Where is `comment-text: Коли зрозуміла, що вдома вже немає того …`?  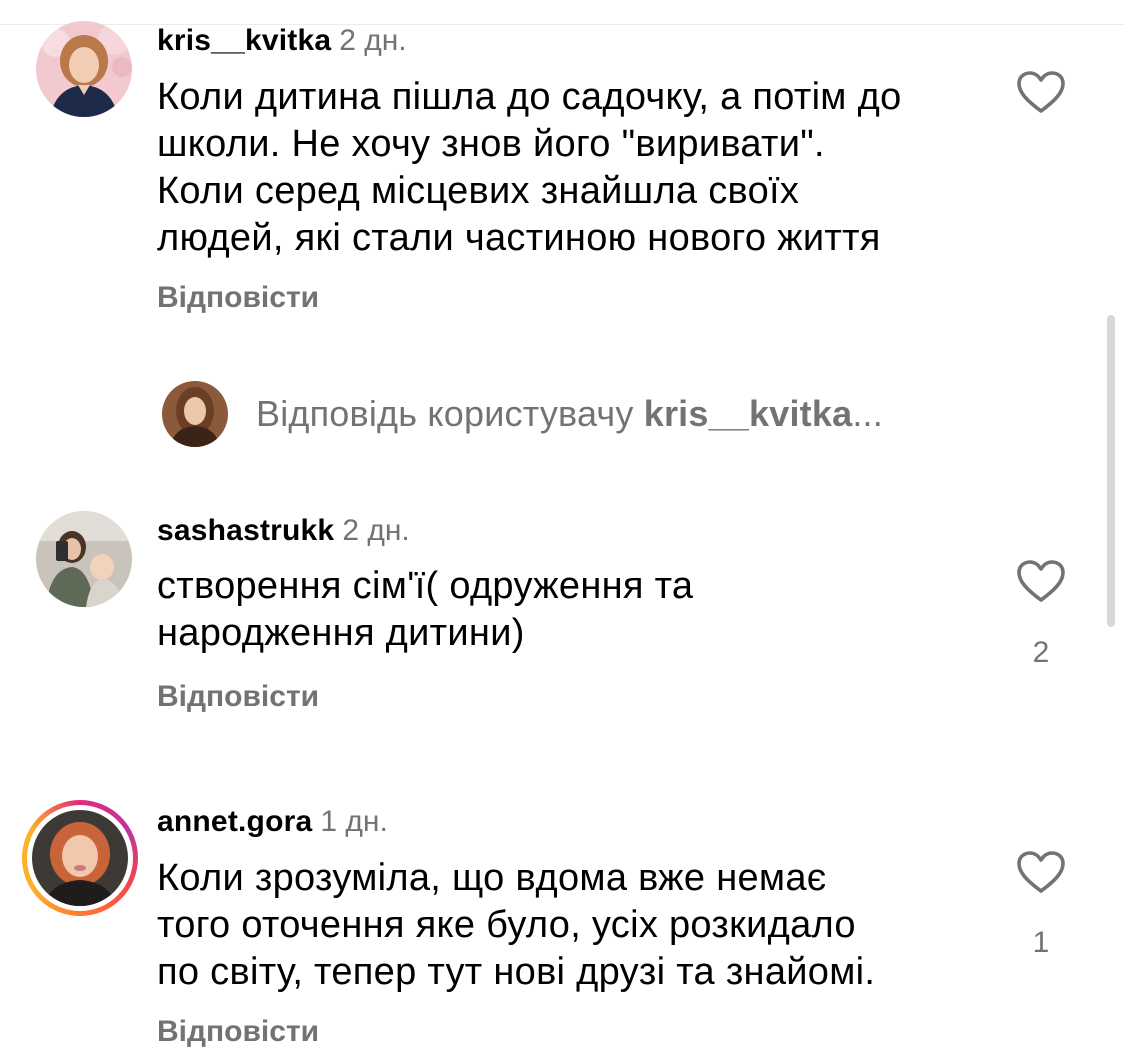
comment-text: Коли зрозуміла, що вдома вже немає того … is located at coordinates (567, 925).